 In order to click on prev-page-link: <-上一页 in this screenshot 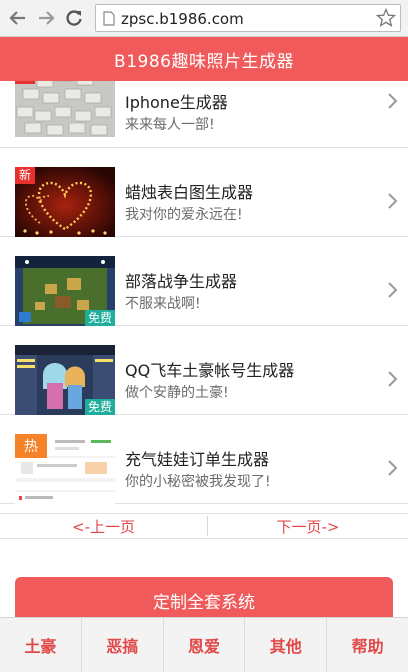, I will do `click(103, 526)`.